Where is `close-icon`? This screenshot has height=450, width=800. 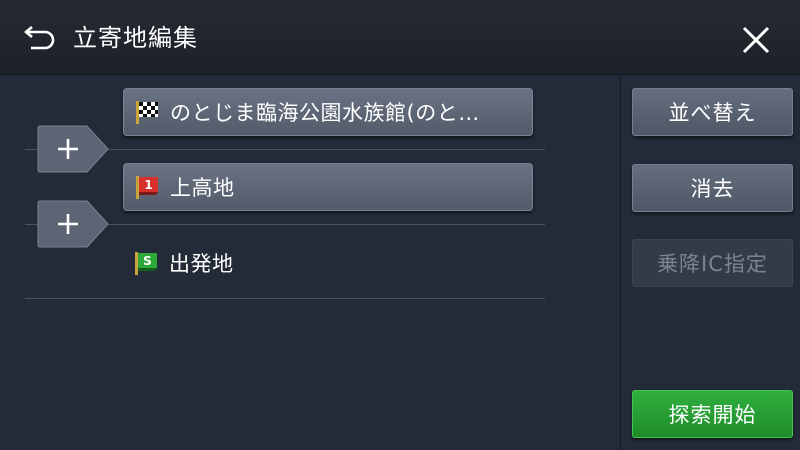 close-icon is located at coordinates (756, 40).